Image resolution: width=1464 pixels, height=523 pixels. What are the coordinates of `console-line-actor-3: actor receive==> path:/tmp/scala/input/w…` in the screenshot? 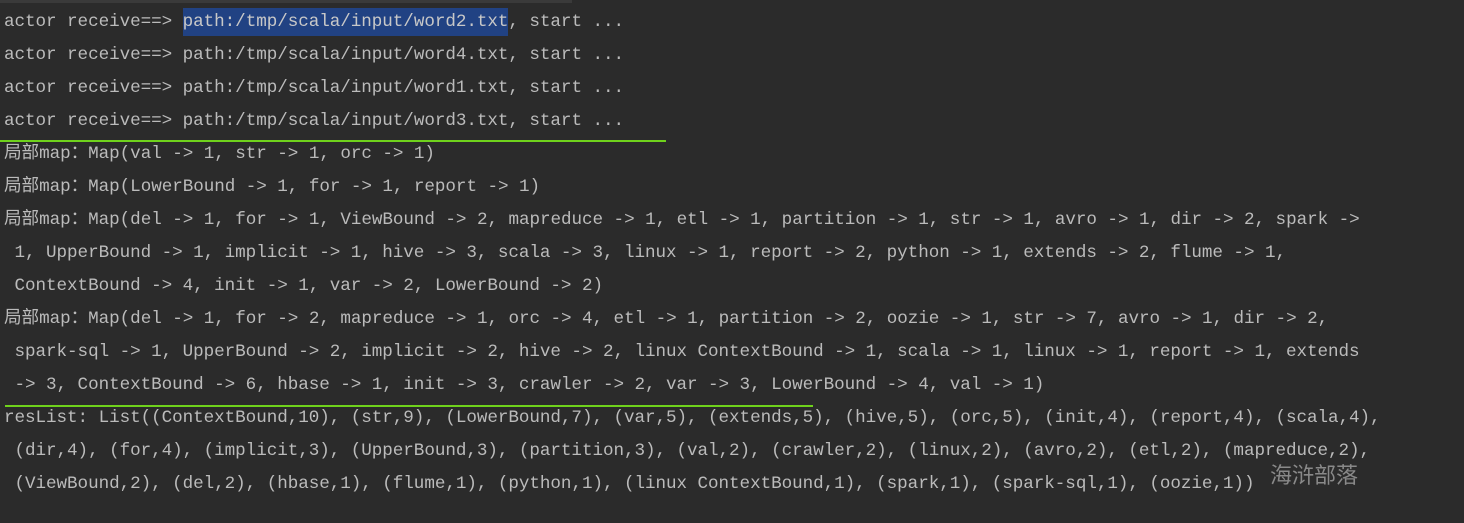 It's located at (314, 88).